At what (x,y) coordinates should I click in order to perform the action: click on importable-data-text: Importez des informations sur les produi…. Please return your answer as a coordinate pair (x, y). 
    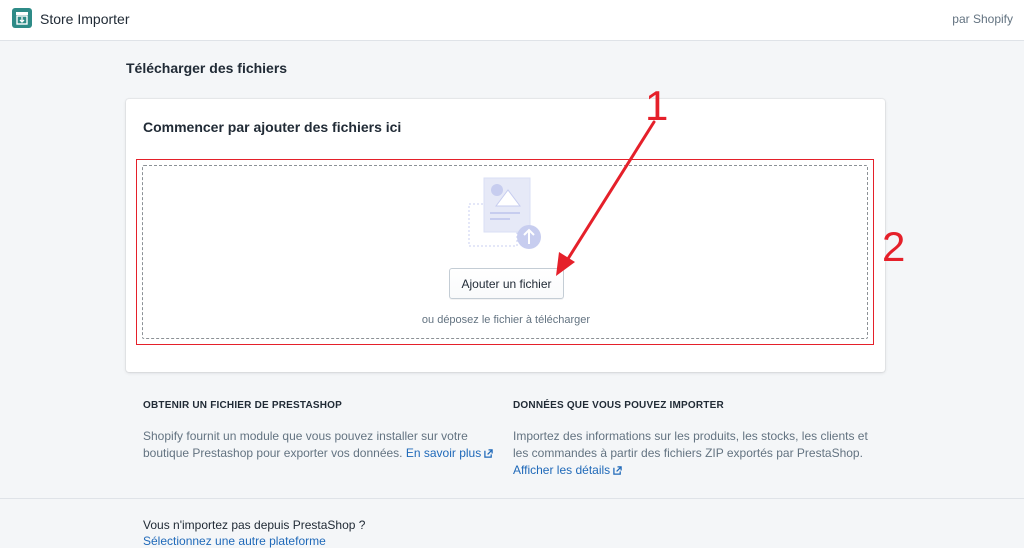
    Looking at the image, I should click on (690, 444).